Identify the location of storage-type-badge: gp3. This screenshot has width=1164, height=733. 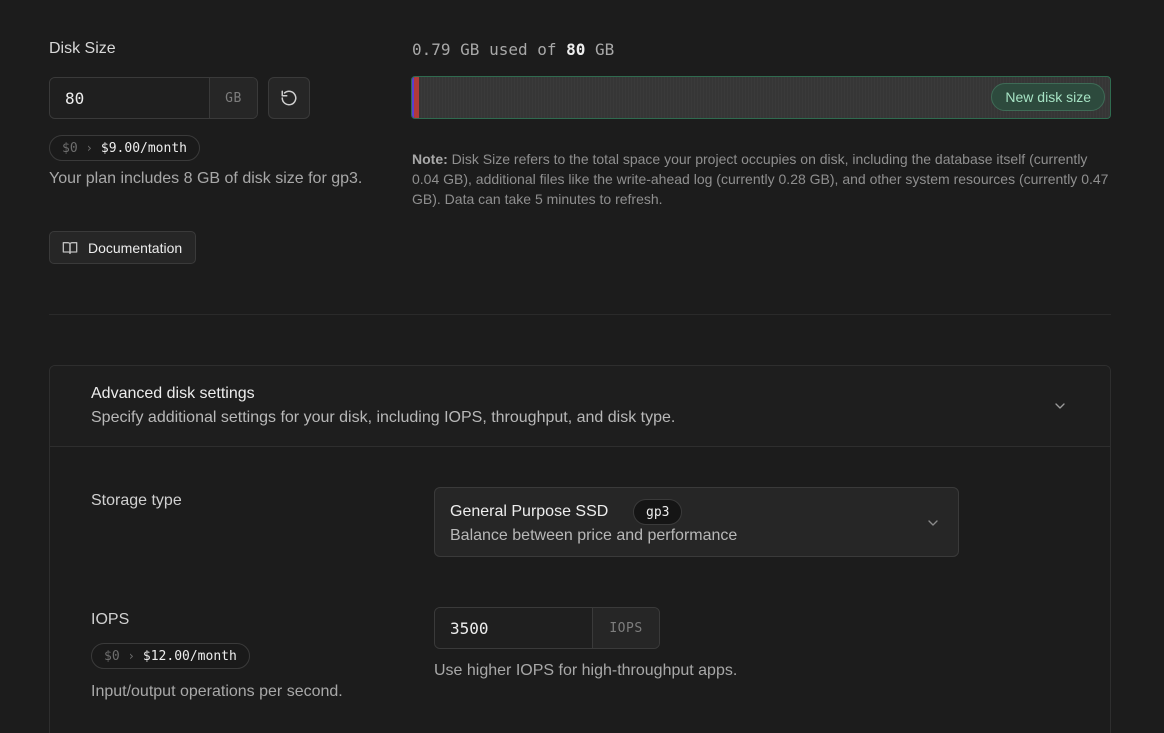
(658, 512).